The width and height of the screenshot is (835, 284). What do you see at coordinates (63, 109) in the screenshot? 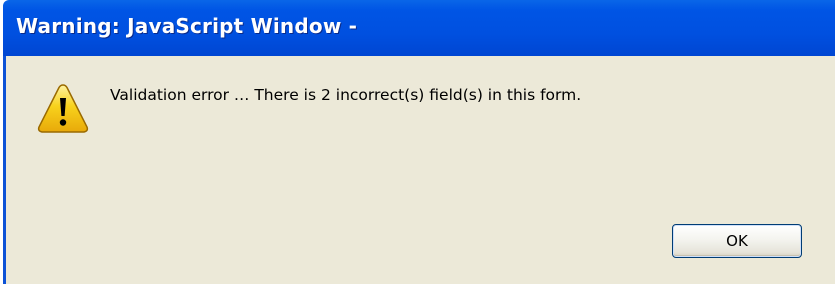
I see `warning-icon` at bounding box center [63, 109].